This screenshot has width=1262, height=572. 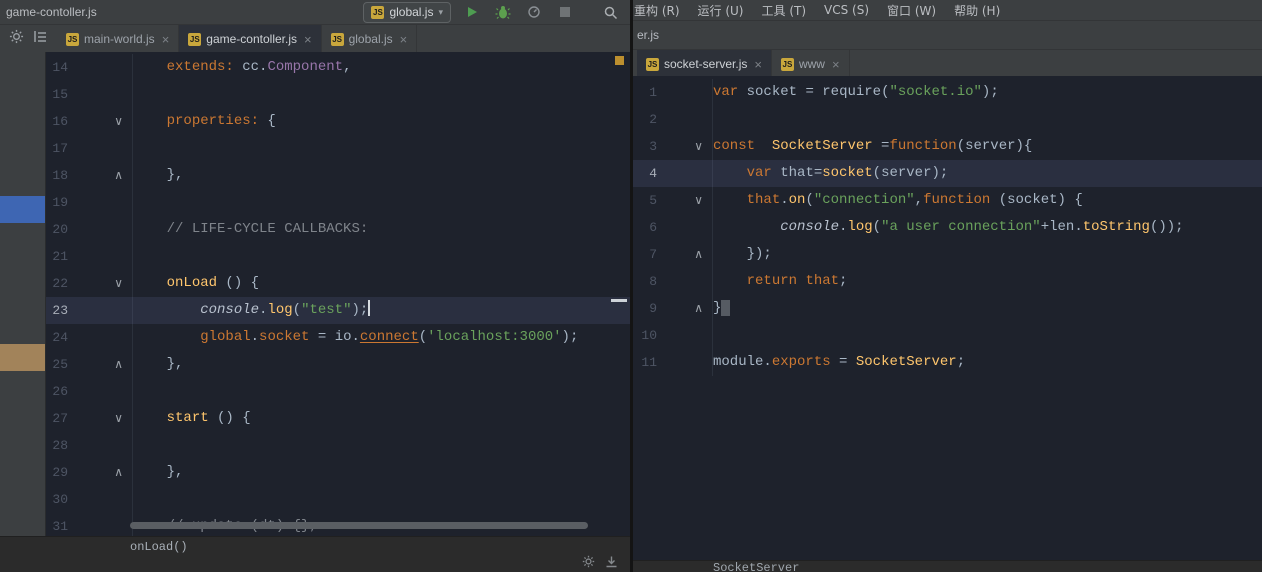 I want to click on tab-www: JS www ×, so click(x=811, y=64).